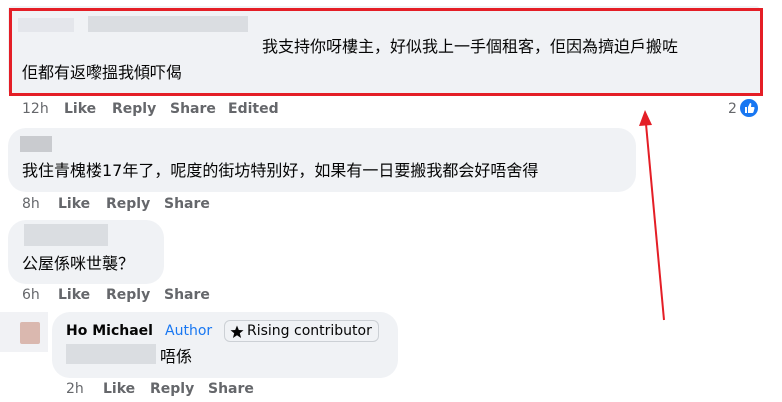  I want to click on reaction-count: 2, so click(732, 109).